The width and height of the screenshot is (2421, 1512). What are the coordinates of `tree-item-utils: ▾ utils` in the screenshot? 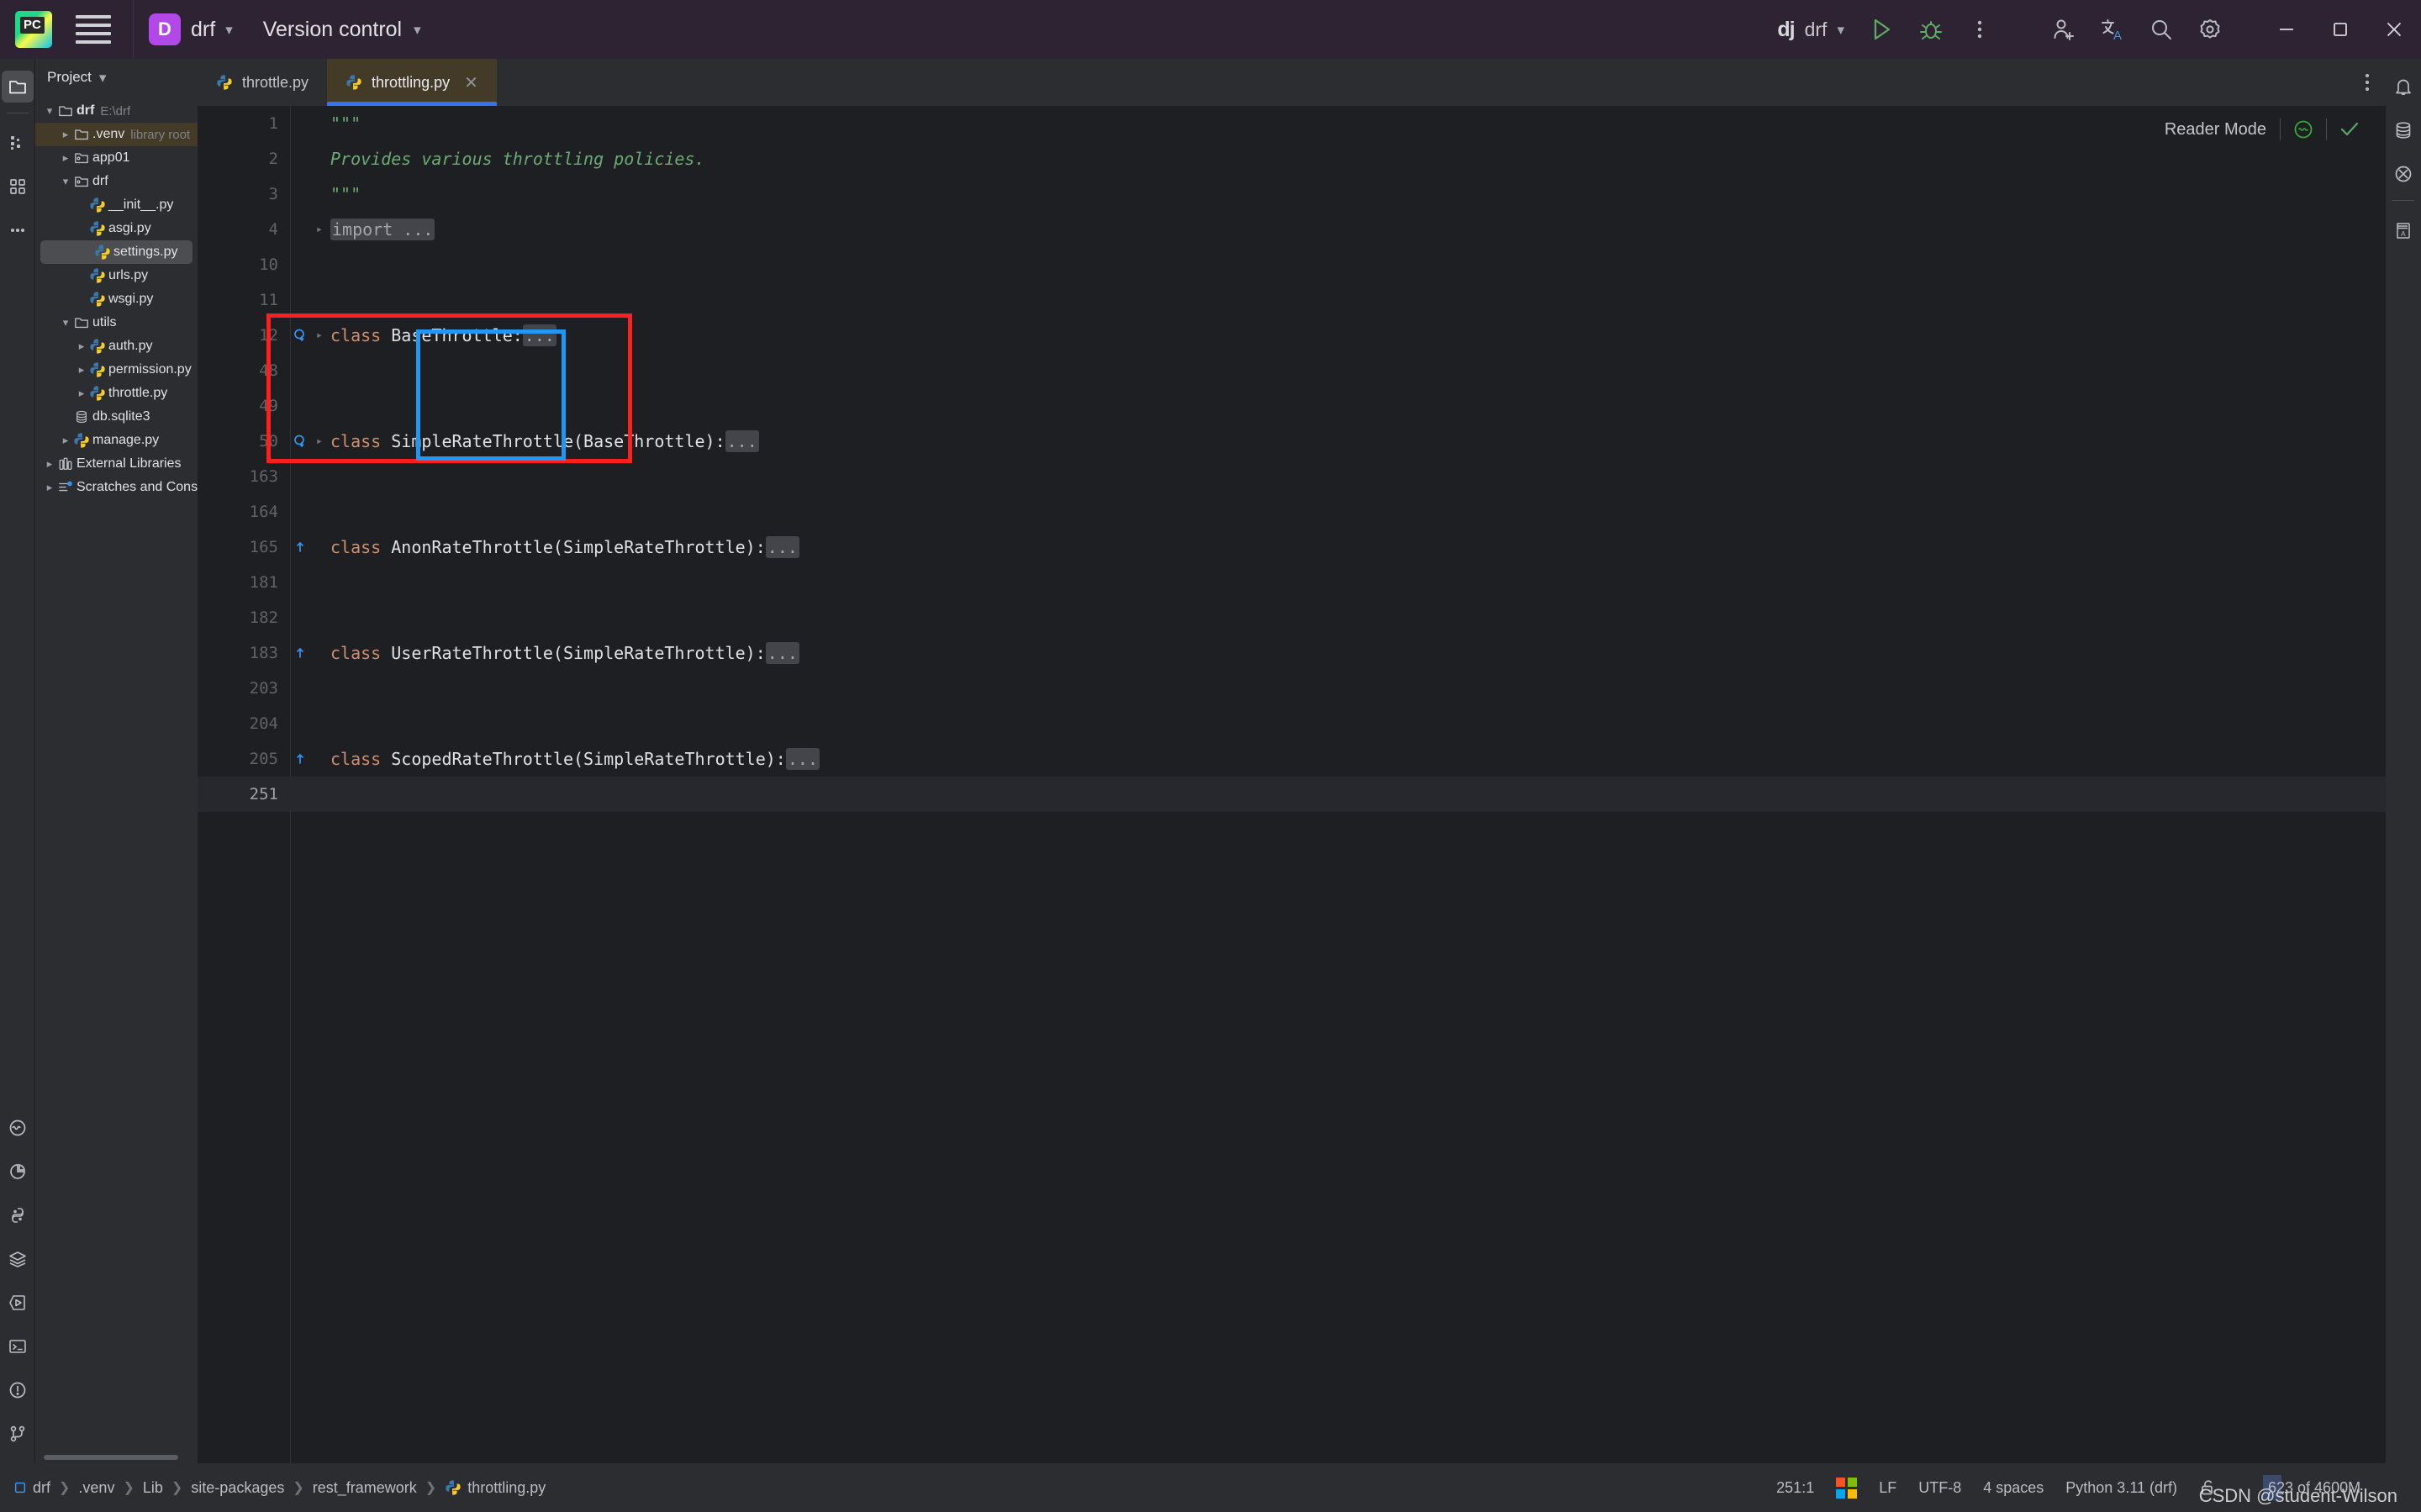 It's located at (116, 323).